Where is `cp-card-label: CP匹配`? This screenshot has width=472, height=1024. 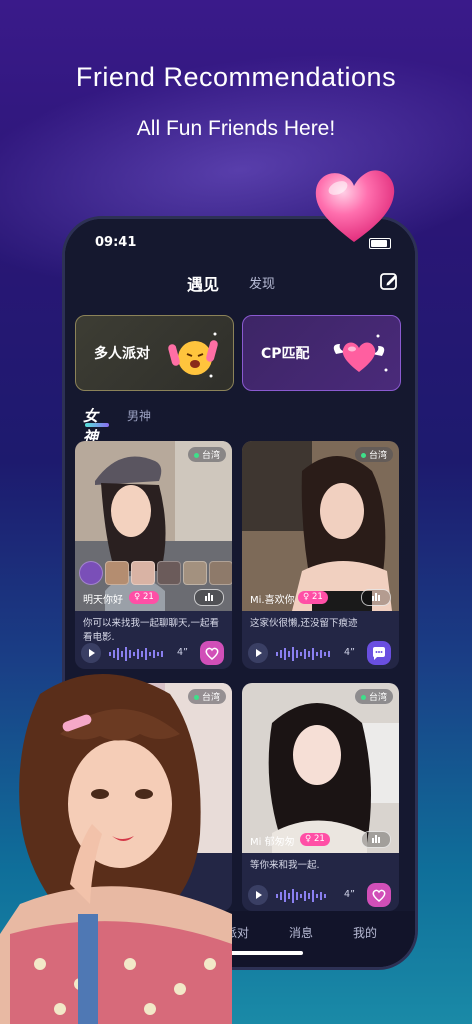
cp-card-label: CP匹配 is located at coordinates (285, 354).